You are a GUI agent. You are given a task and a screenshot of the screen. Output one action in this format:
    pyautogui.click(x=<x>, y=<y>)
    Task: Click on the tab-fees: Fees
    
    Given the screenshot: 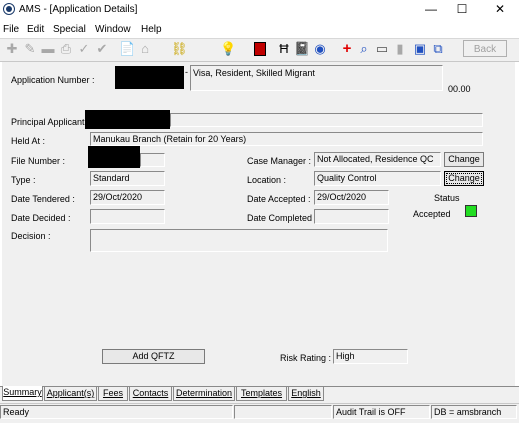 What is the action you would take?
    pyautogui.click(x=113, y=394)
    